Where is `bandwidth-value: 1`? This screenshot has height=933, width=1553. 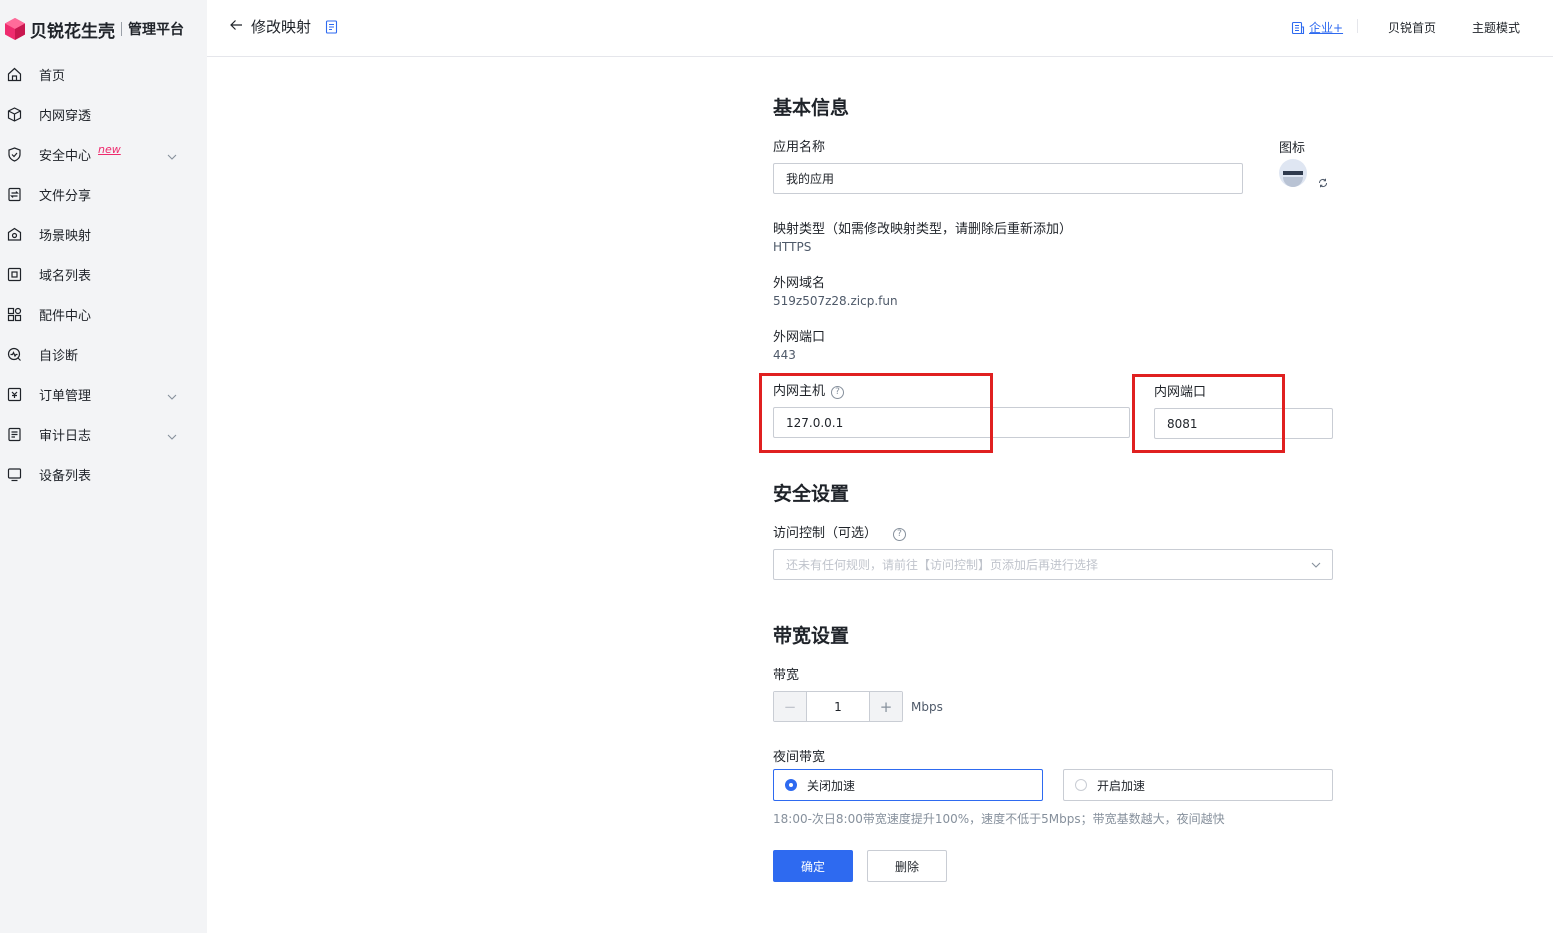
bandwidth-value: 1 is located at coordinates (838, 706).